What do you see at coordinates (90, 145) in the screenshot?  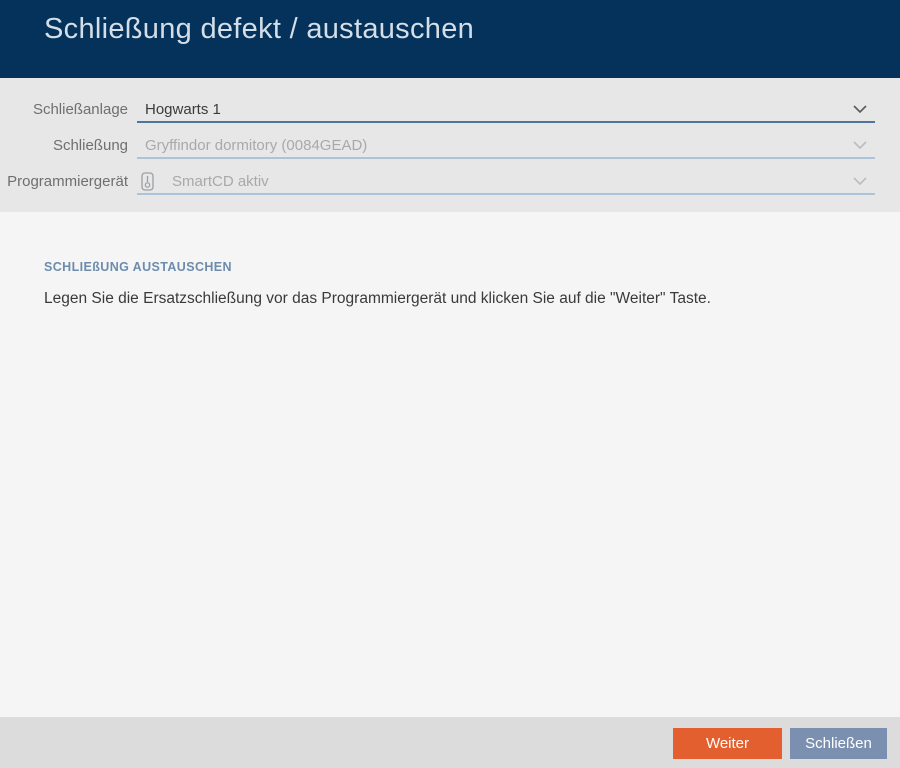 I see `lock-label: Schließung` at bounding box center [90, 145].